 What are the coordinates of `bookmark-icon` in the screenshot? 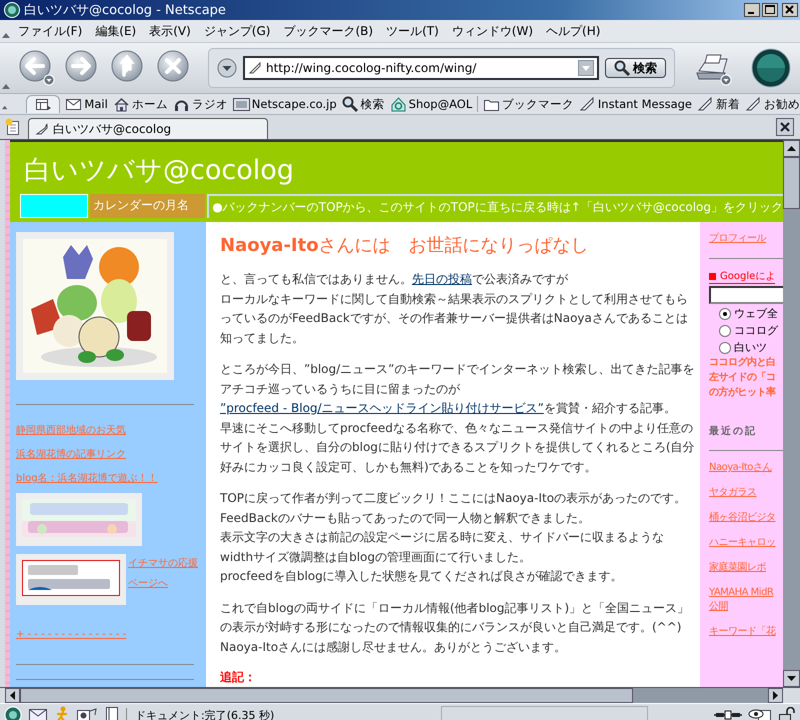 It's located at (255, 68).